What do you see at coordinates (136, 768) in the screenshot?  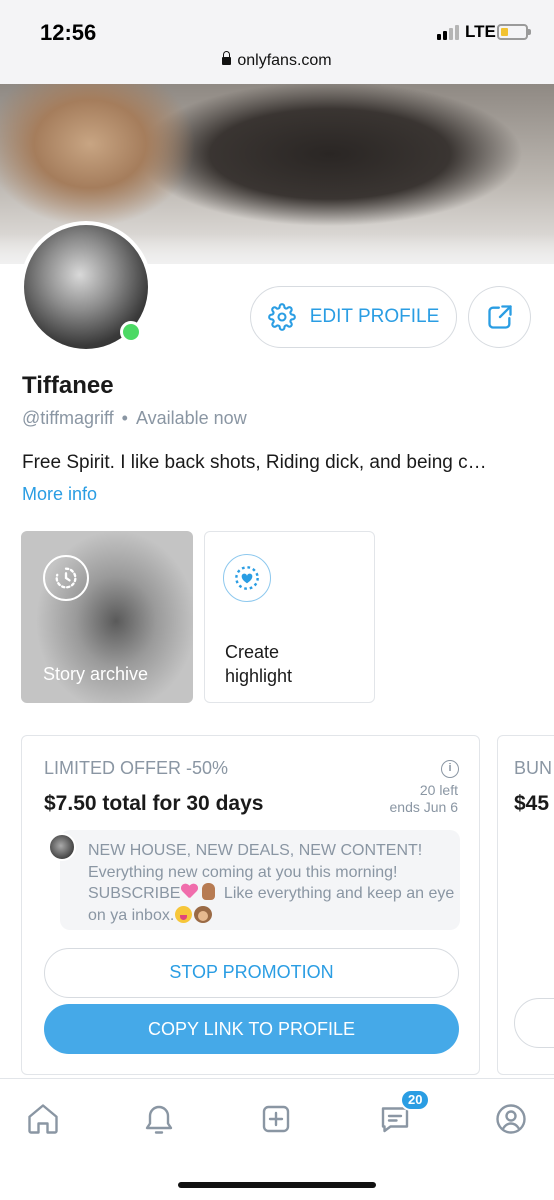 I see `offer-title: LIMITED OFFER -50%` at bounding box center [136, 768].